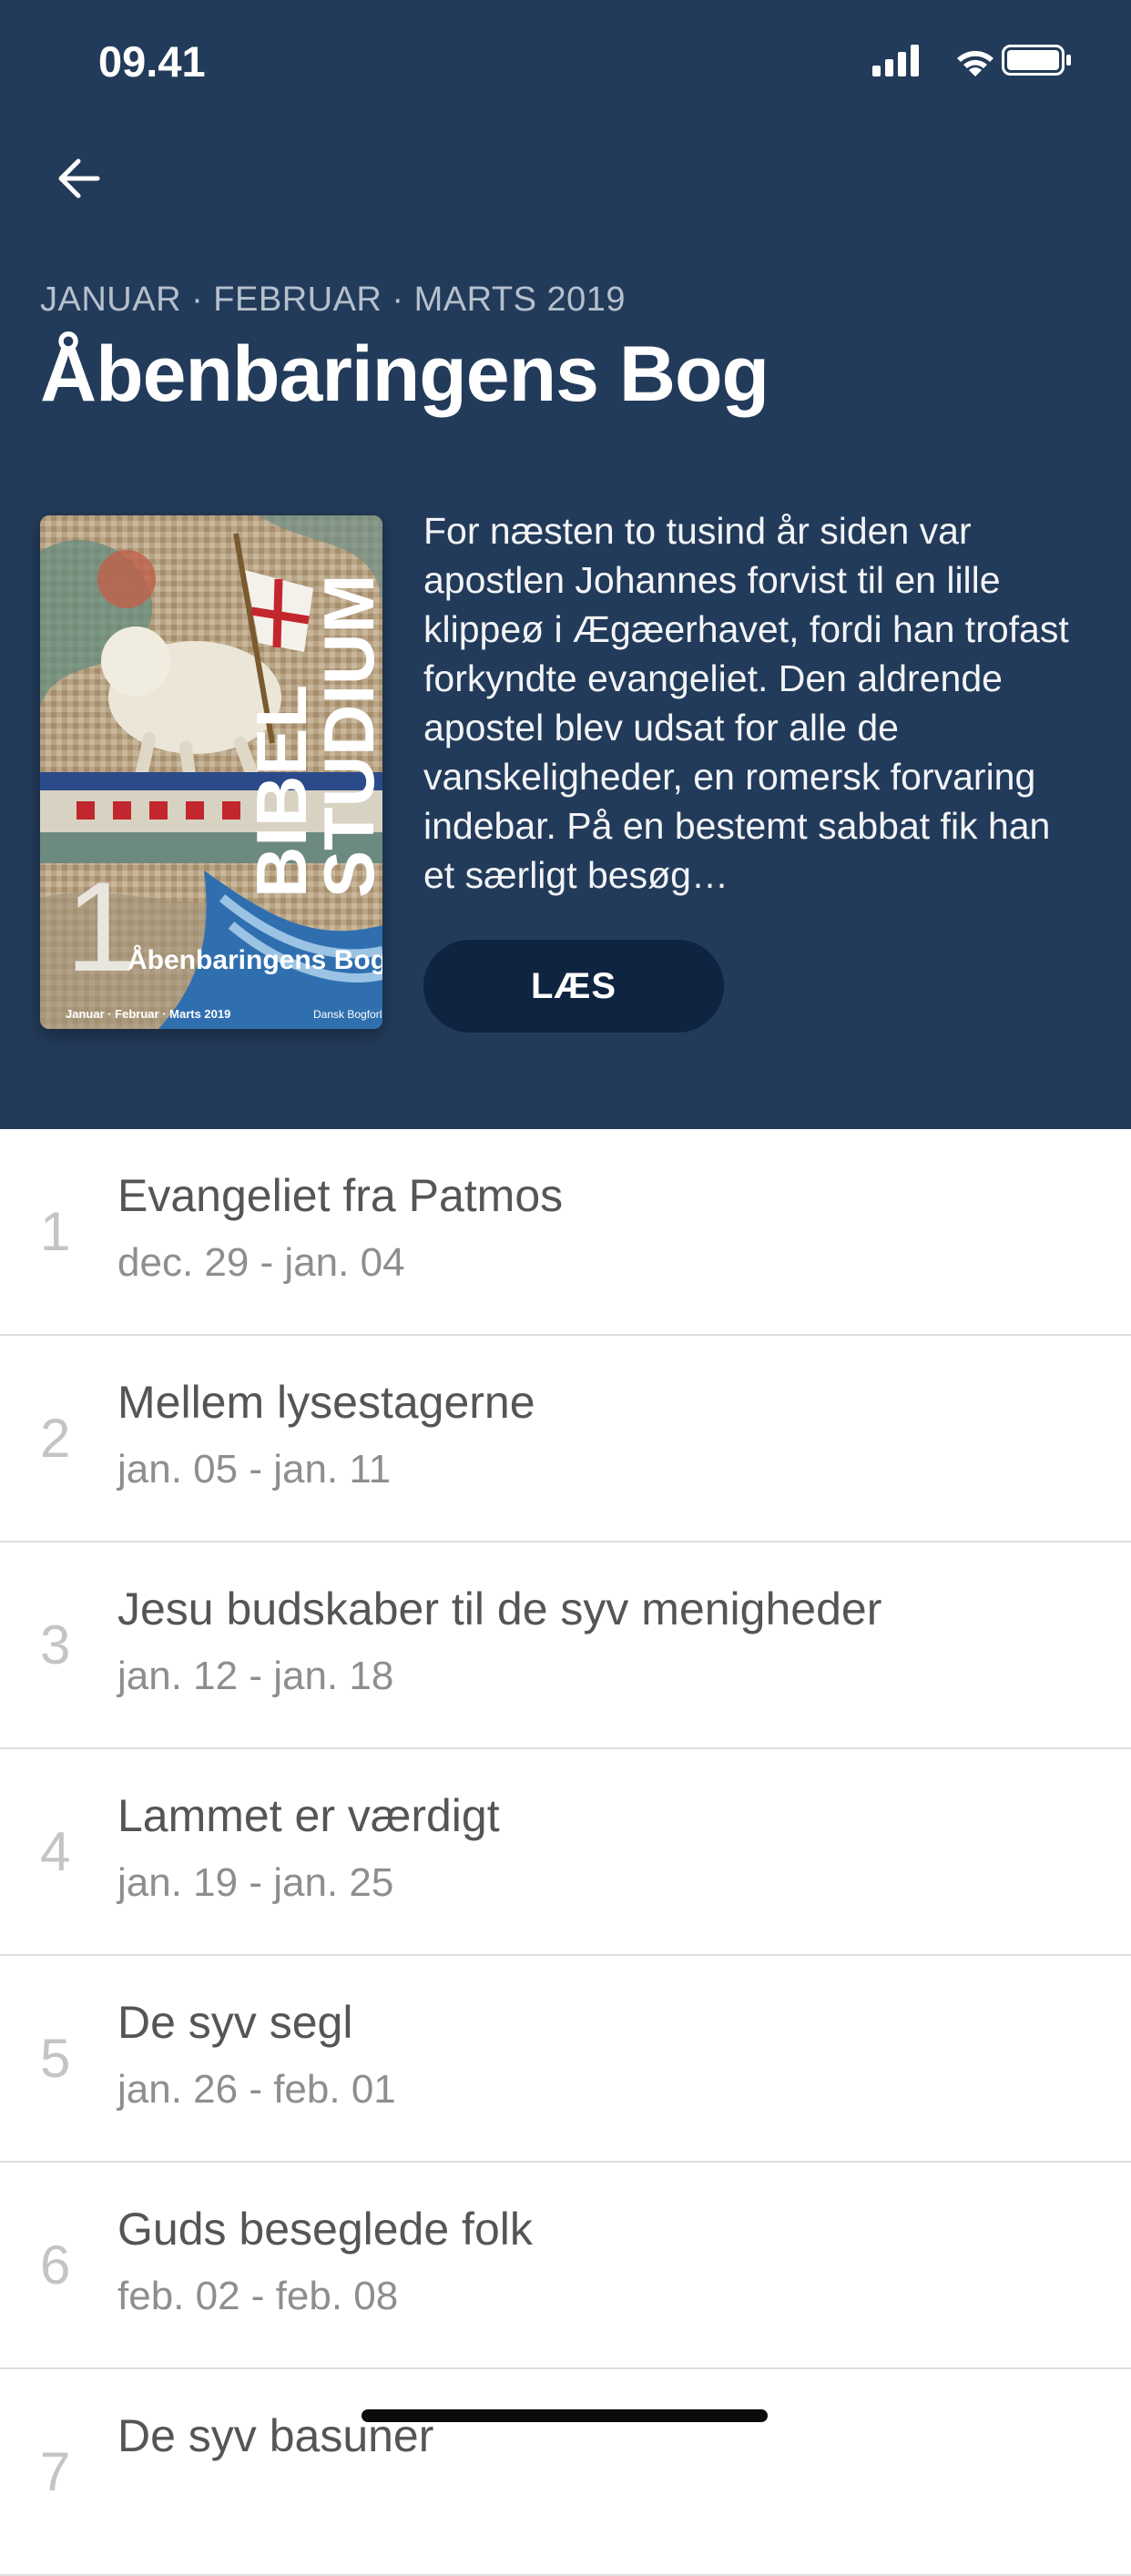  I want to click on lesson-title: Mellem lysestagerne, so click(326, 1402).